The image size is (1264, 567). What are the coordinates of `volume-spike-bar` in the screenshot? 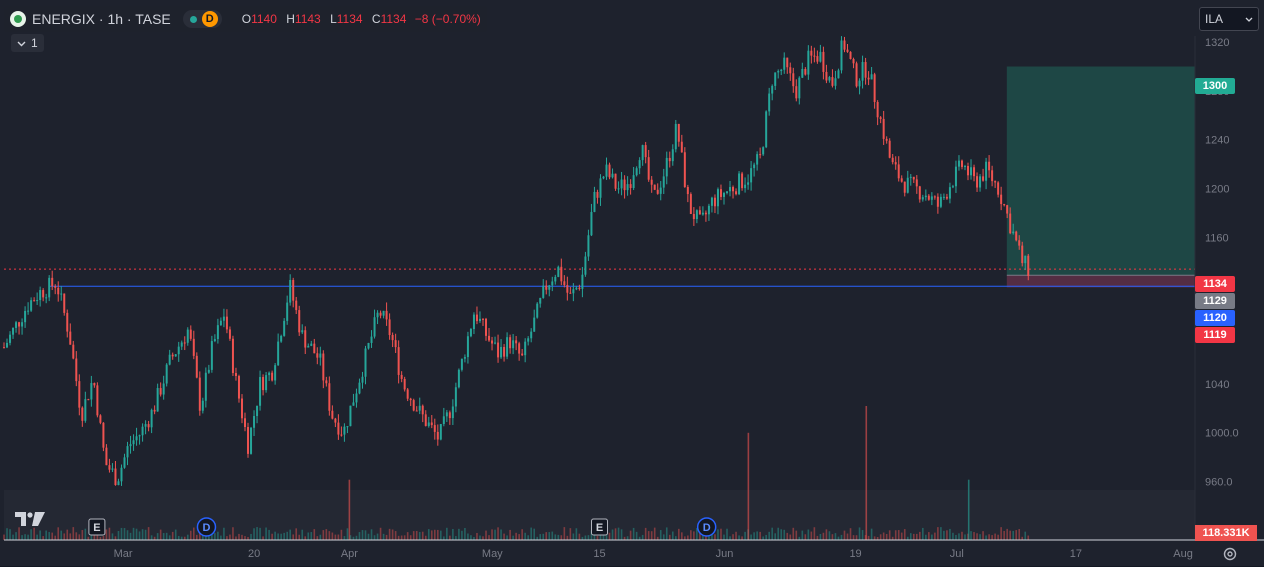 It's located at (866, 473).